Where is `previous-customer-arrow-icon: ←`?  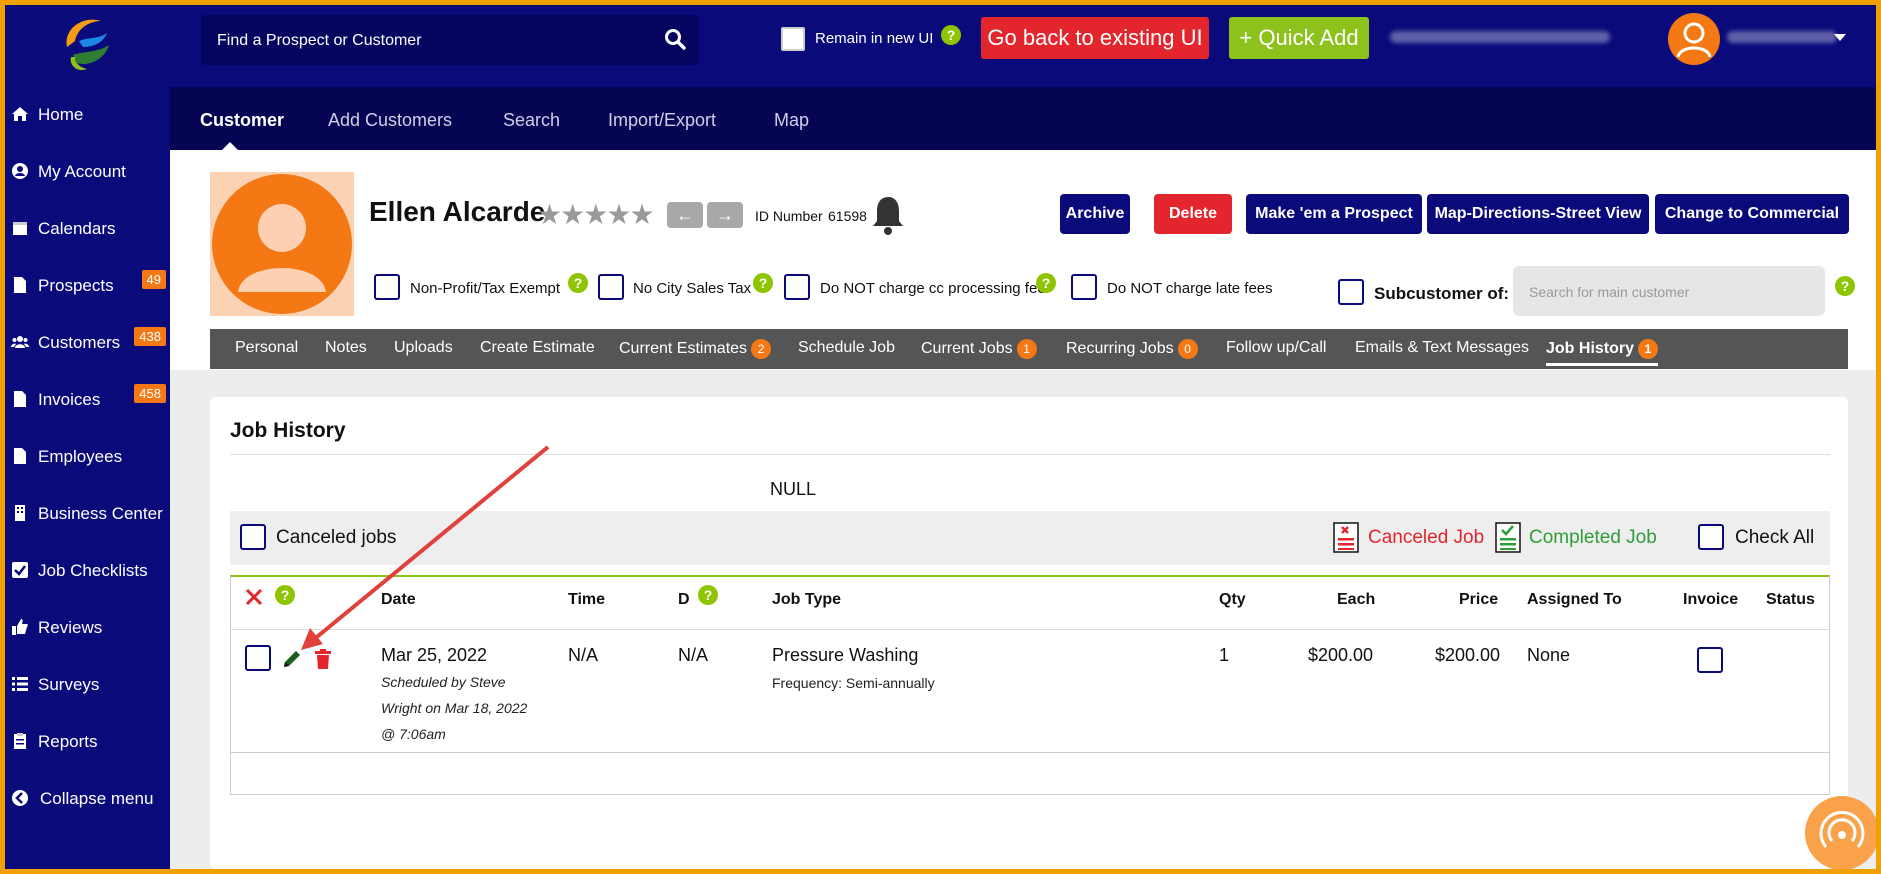 previous-customer-arrow-icon: ← is located at coordinates (685, 215).